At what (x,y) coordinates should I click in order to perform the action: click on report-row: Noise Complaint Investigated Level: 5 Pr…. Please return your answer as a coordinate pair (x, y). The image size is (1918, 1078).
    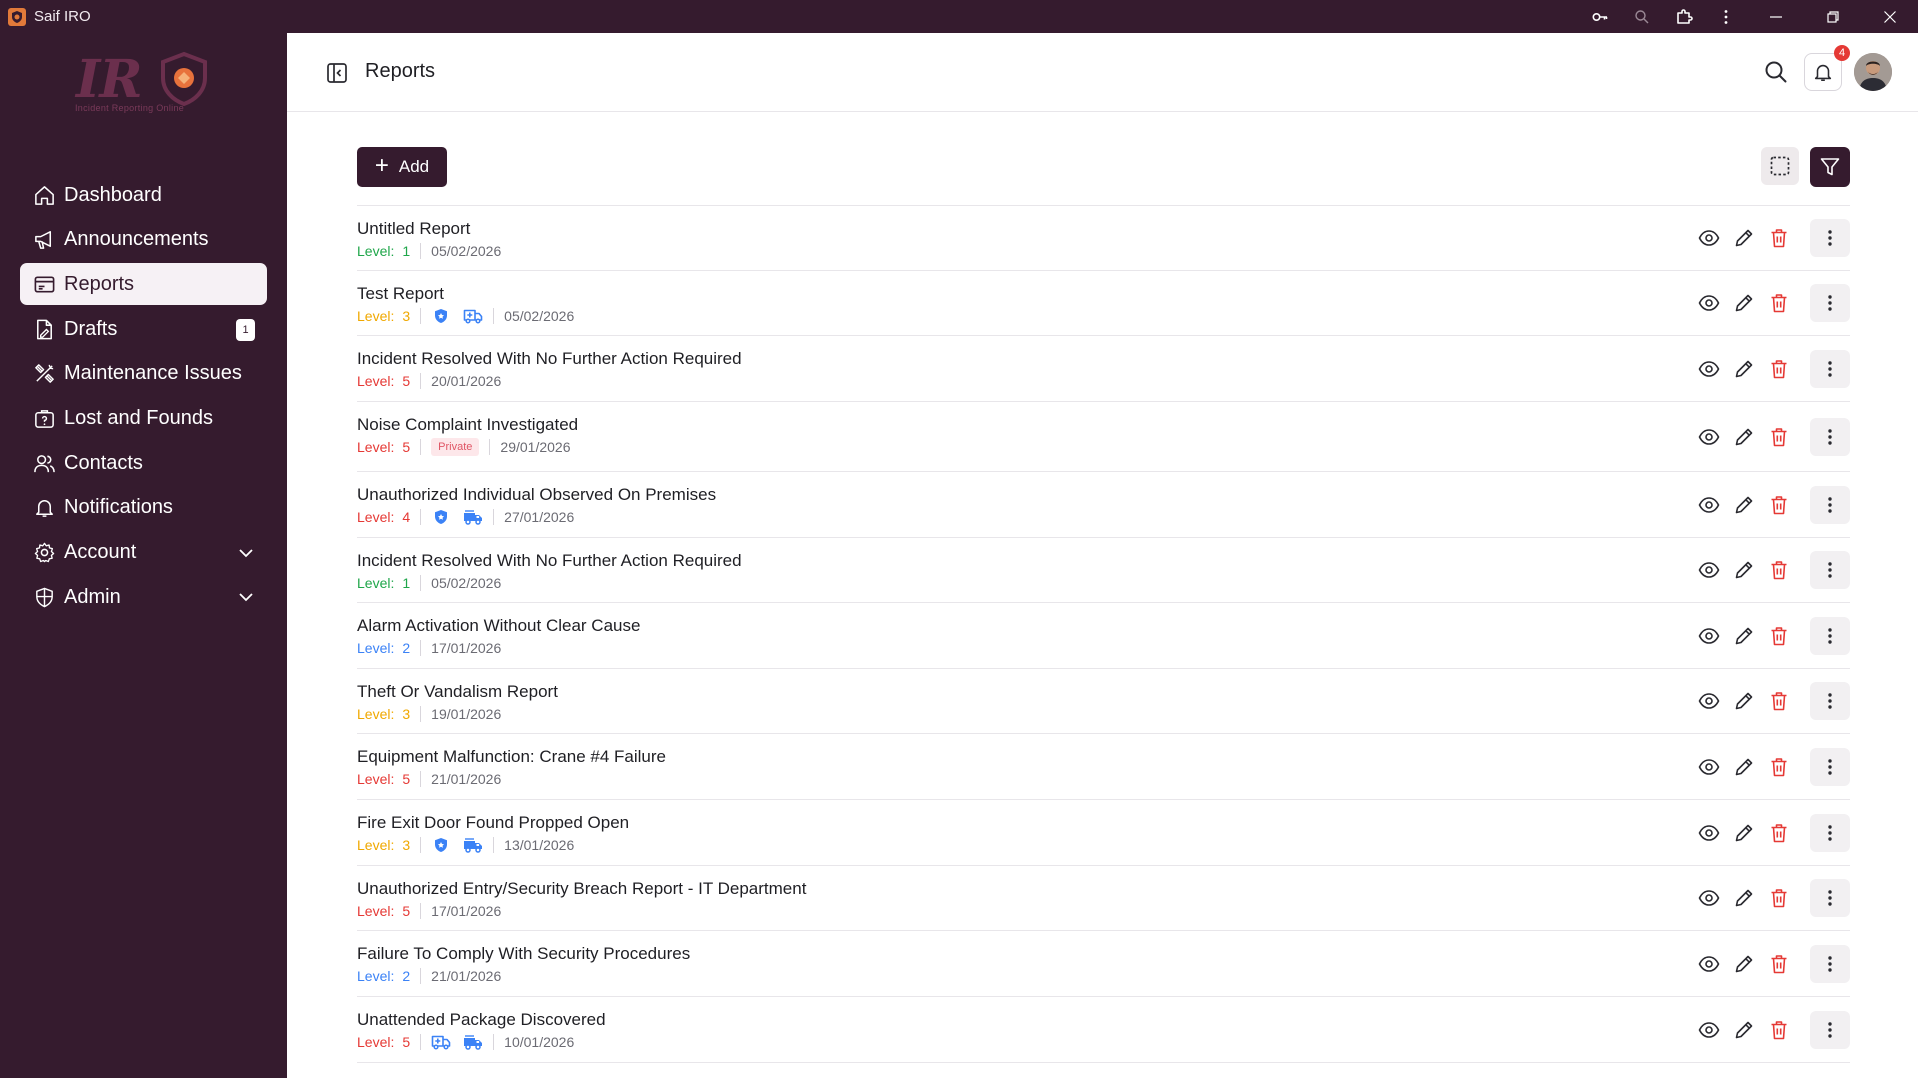
    Looking at the image, I should click on (1103, 437).